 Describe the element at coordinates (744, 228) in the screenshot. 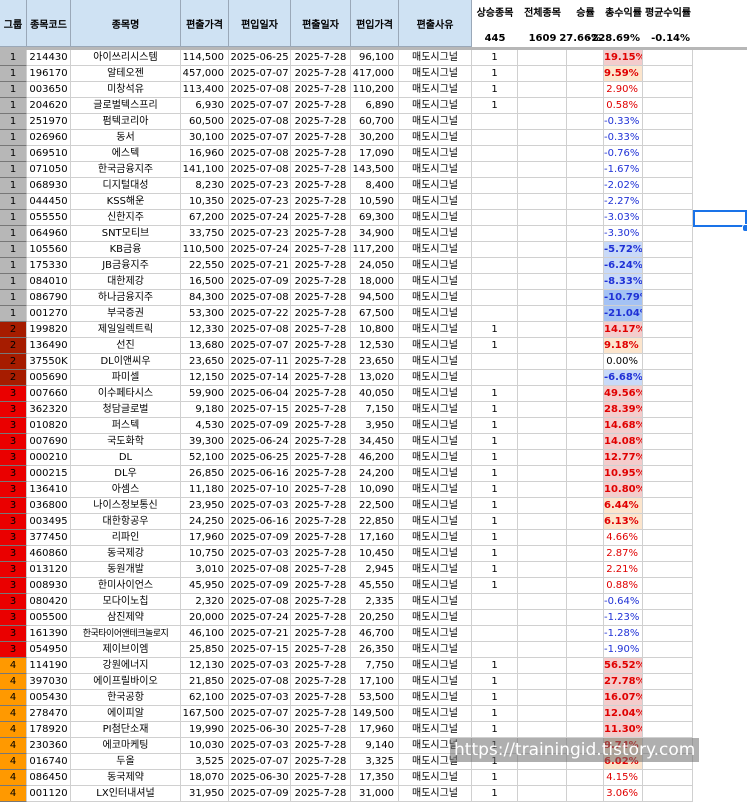

I see `fill-handle` at that location.